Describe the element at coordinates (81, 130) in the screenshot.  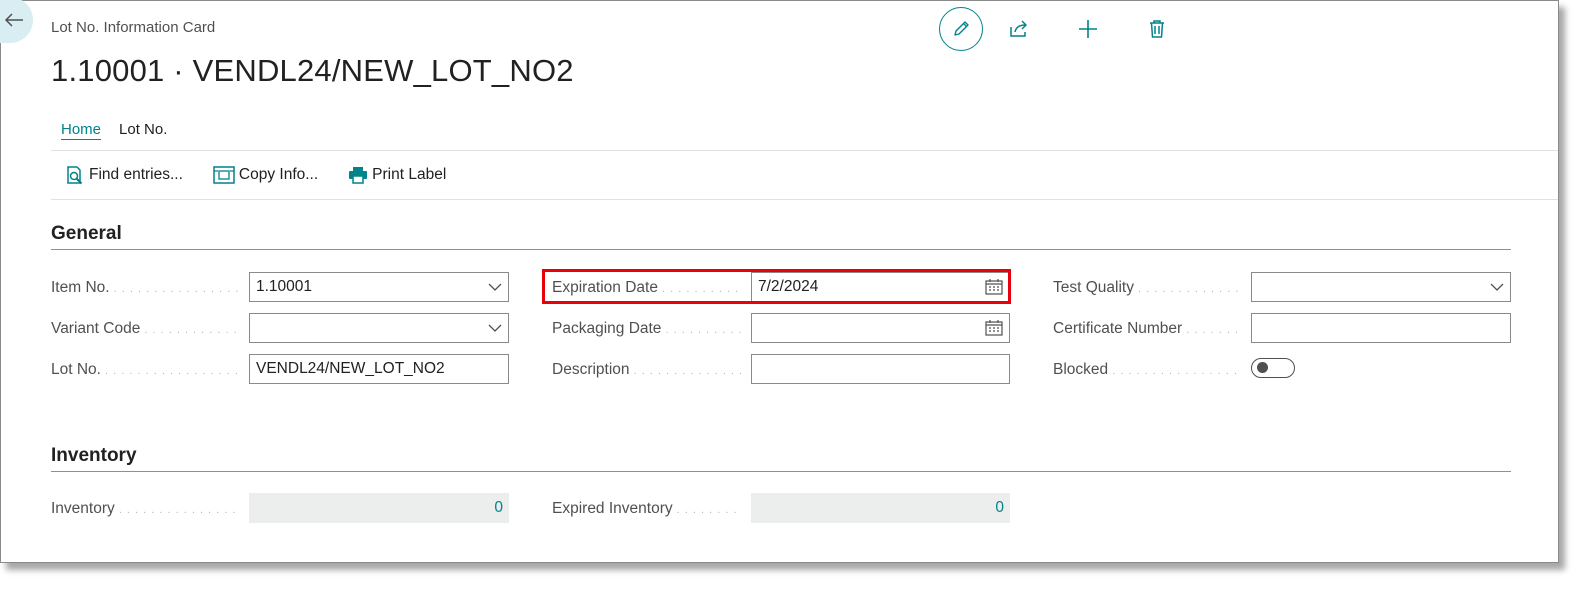
I see `tab-home: Home` at that location.